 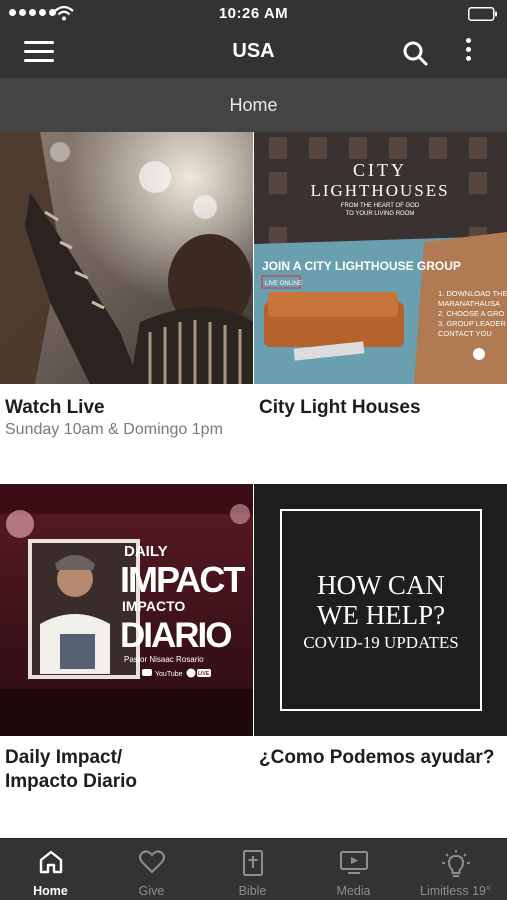 I want to click on app-title: USA, so click(x=253, y=51).